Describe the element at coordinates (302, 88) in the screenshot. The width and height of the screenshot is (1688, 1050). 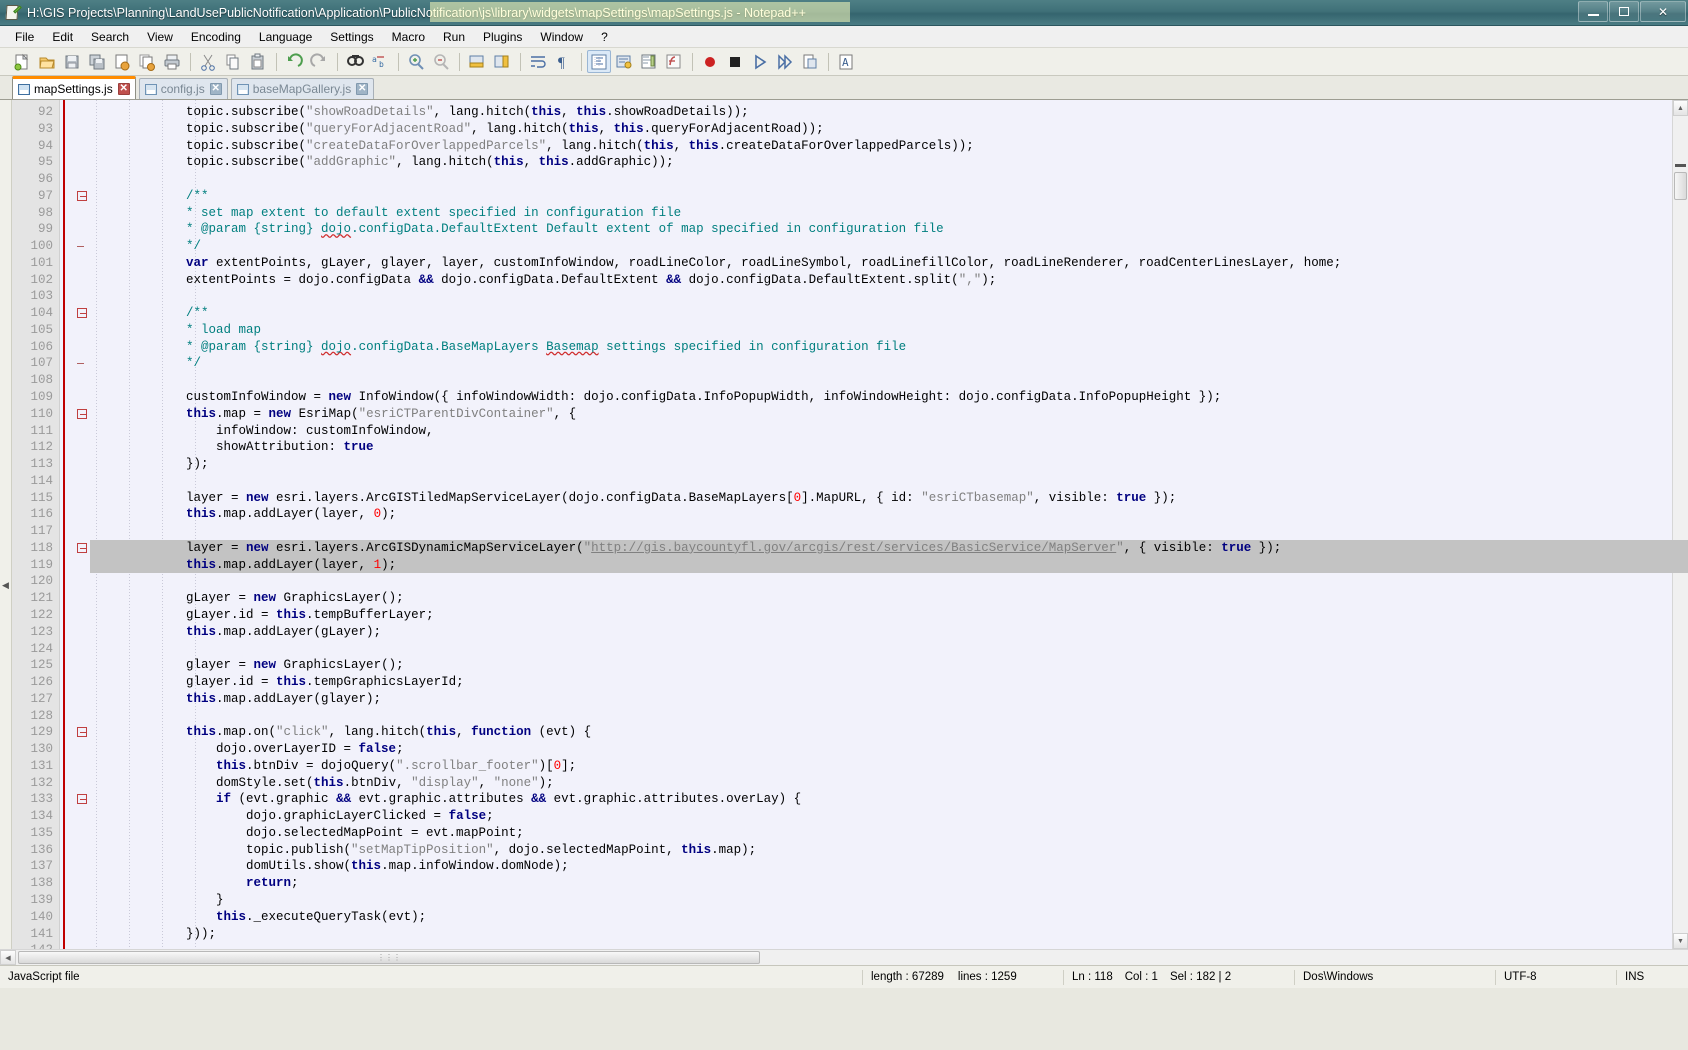
I see `tab-basemapgallery-js: baseMapGallery.js ✕` at that location.